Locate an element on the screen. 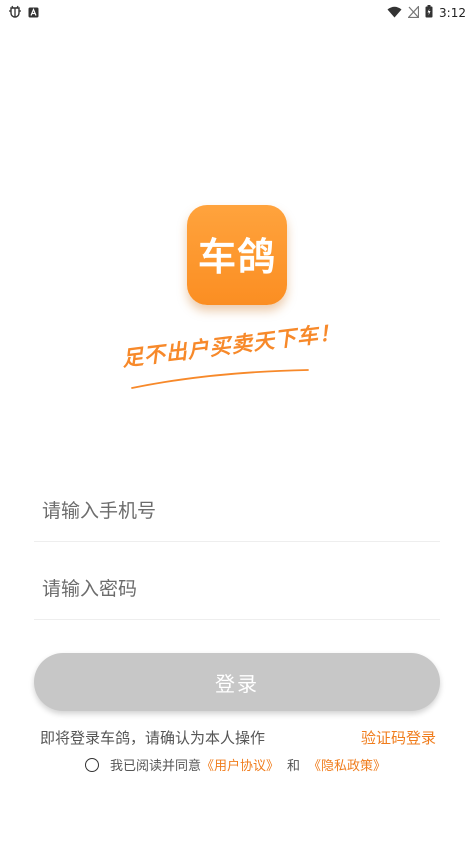 The image size is (474, 844). password-input is located at coordinates (239, 589).